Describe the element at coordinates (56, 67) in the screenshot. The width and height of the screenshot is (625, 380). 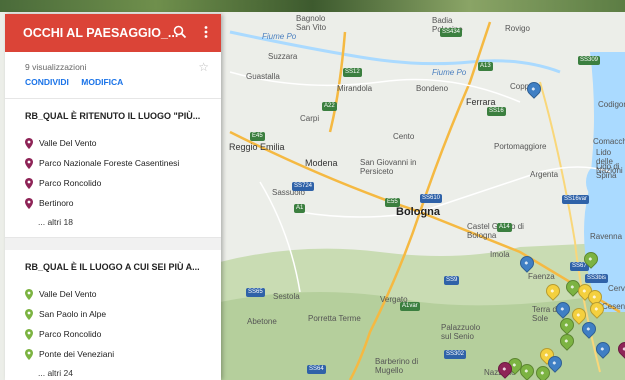
I see `view-count: 9 visualizzazioni` at that location.